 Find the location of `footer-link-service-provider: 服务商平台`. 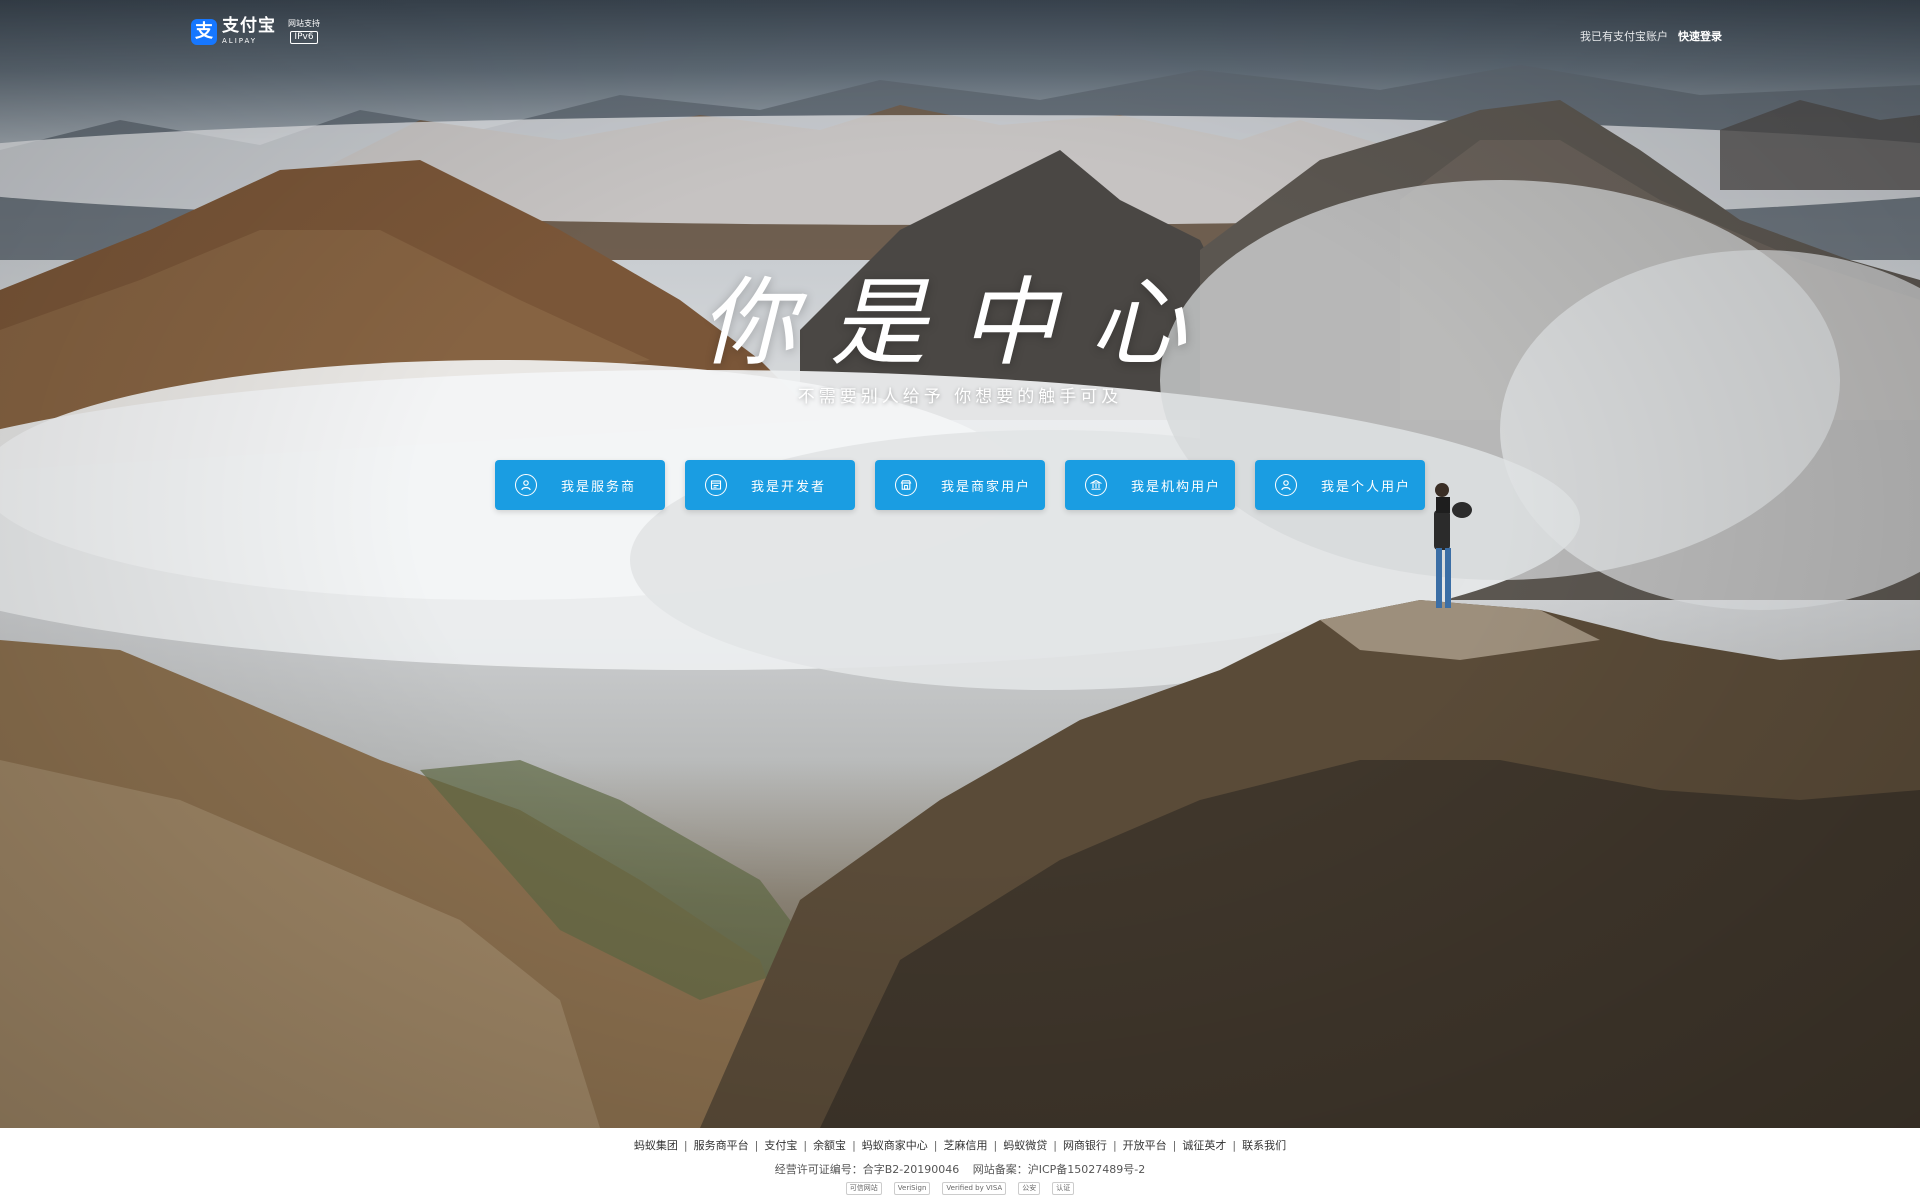

footer-link-service-provider: 服务商平台 is located at coordinates (721, 1145).